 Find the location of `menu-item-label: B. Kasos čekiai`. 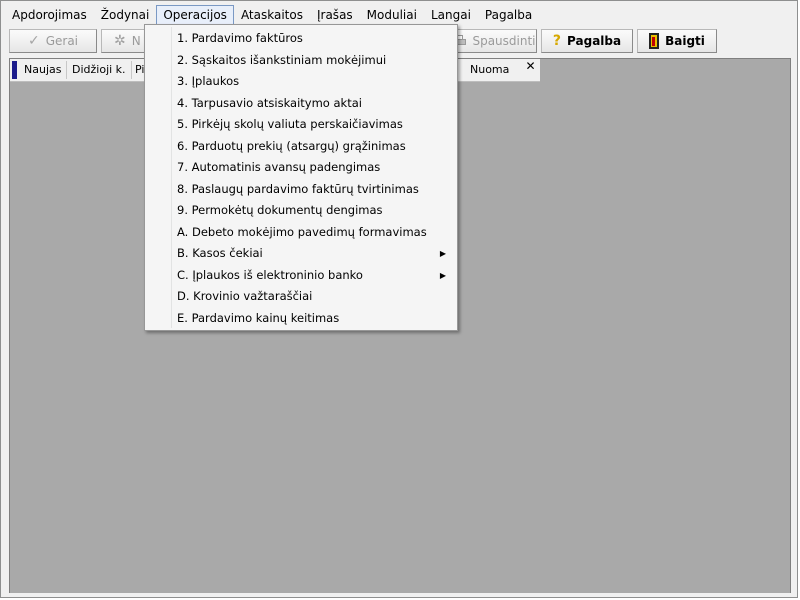

menu-item-label: B. Kasos čekiai is located at coordinates (220, 253).